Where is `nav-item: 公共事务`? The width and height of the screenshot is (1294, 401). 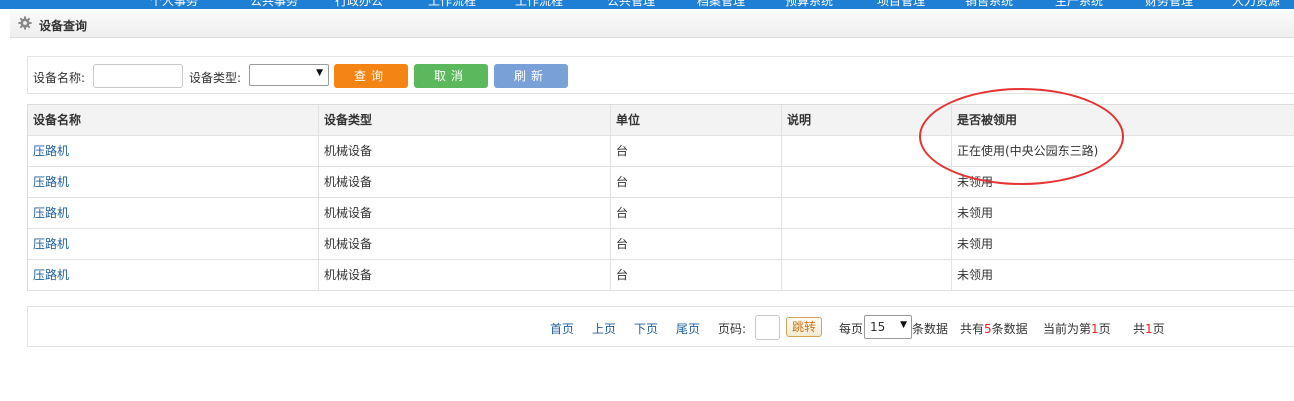
nav-item: 公共事务 is located at coordinates (274, 4).